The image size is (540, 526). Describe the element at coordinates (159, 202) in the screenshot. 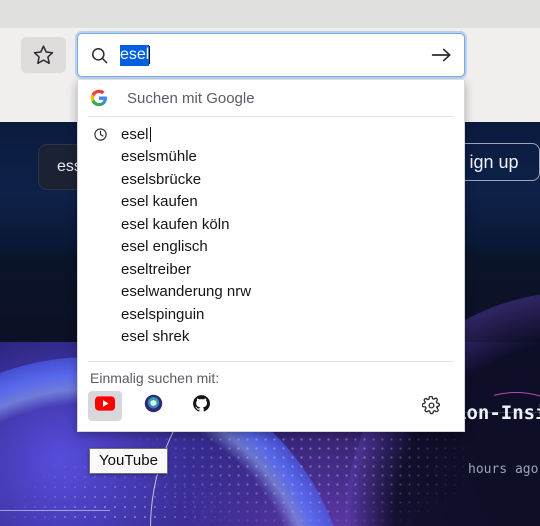

I see `list-item-label: esel kaufen` at that location.